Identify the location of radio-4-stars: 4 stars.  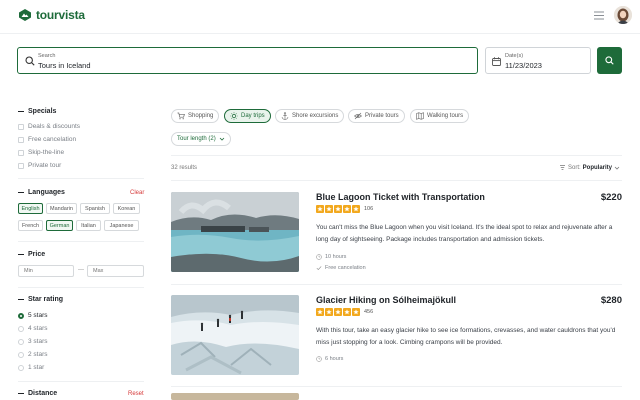
(33, 328).